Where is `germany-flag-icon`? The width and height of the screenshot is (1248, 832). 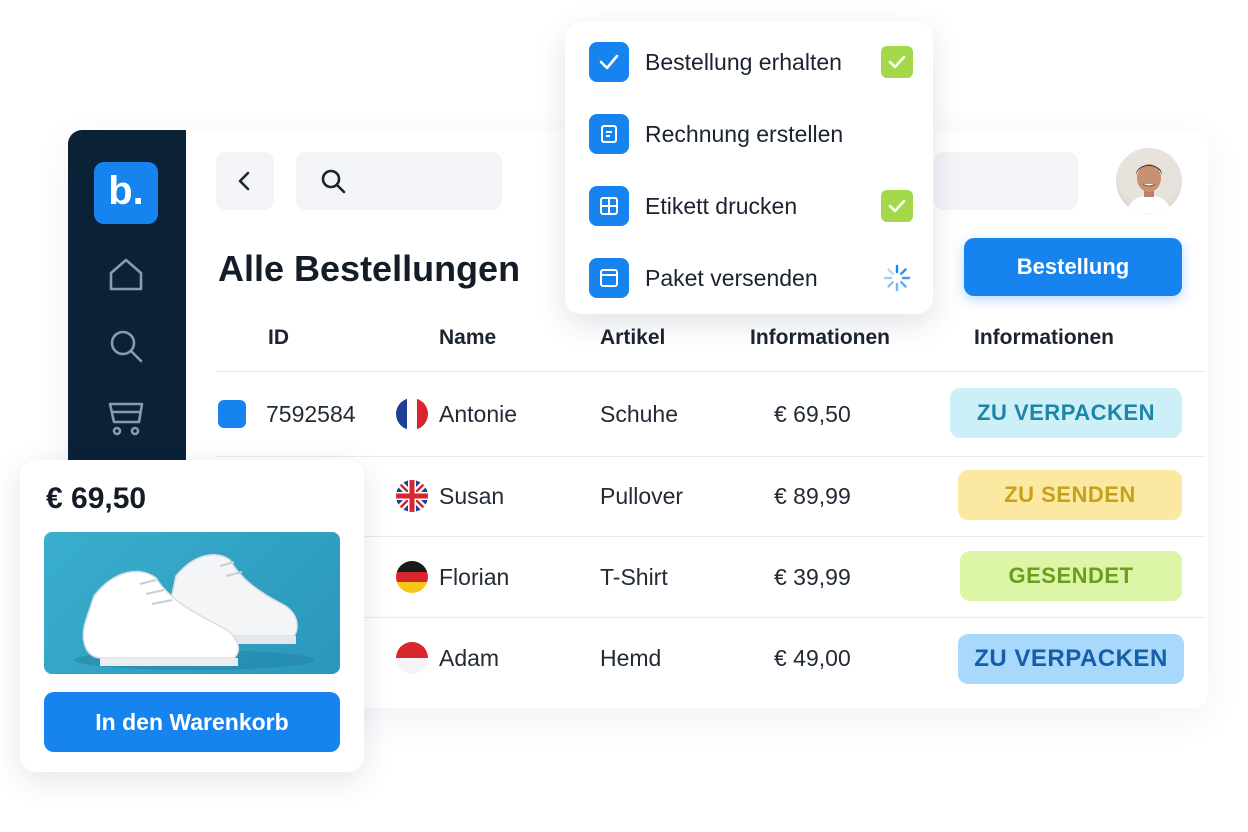 germany-flag-icon is located at coordinates (412, 577).